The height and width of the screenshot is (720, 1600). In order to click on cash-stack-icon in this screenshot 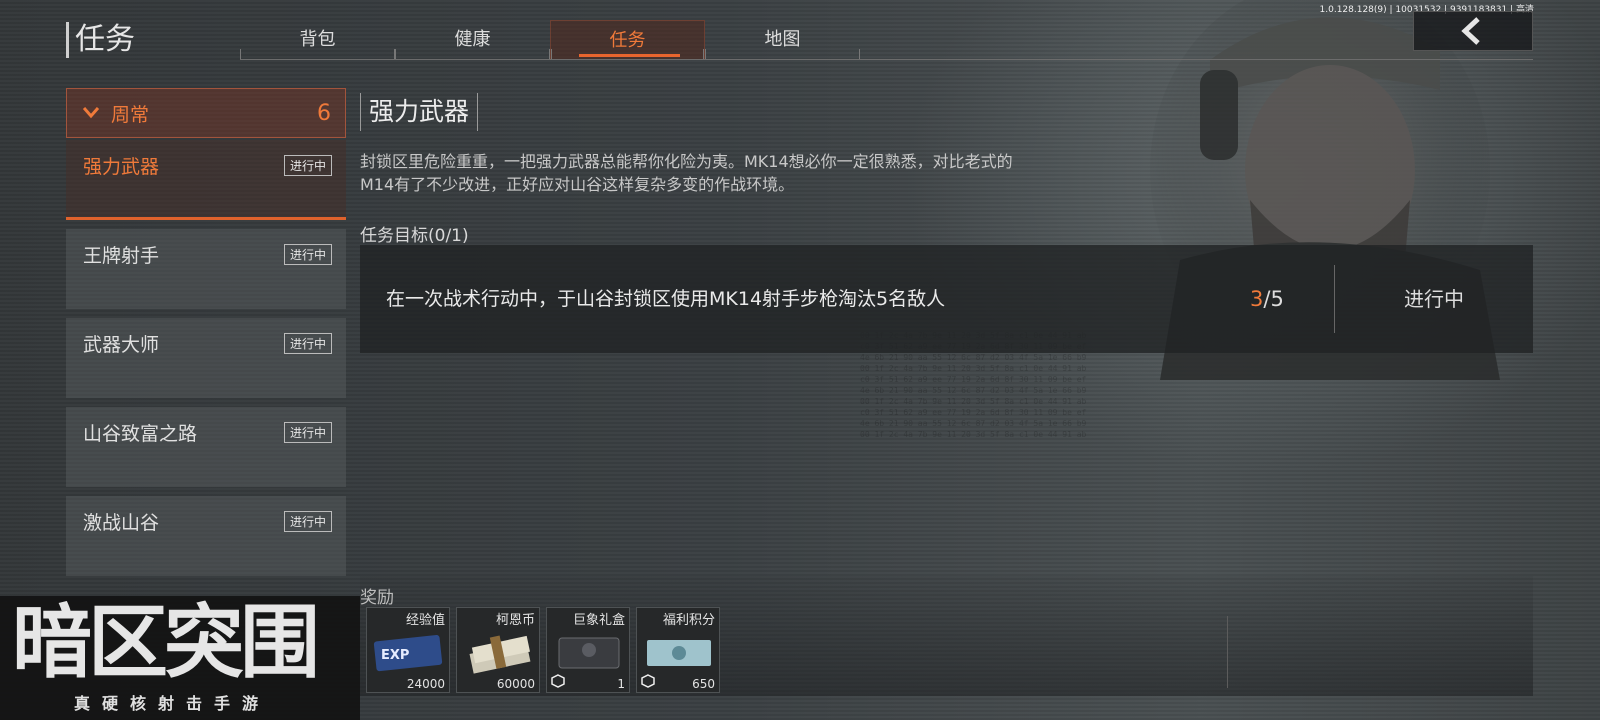, I will do `click(500, 654)`.